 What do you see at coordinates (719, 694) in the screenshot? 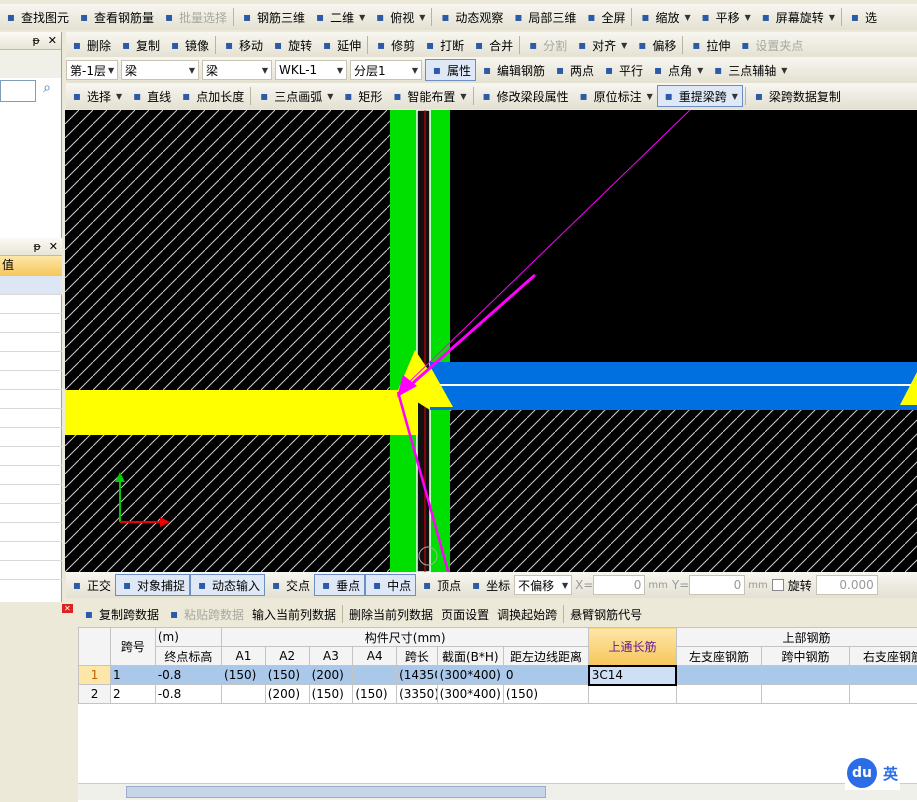
I see `cell-l` at bounding box center [719, 694].